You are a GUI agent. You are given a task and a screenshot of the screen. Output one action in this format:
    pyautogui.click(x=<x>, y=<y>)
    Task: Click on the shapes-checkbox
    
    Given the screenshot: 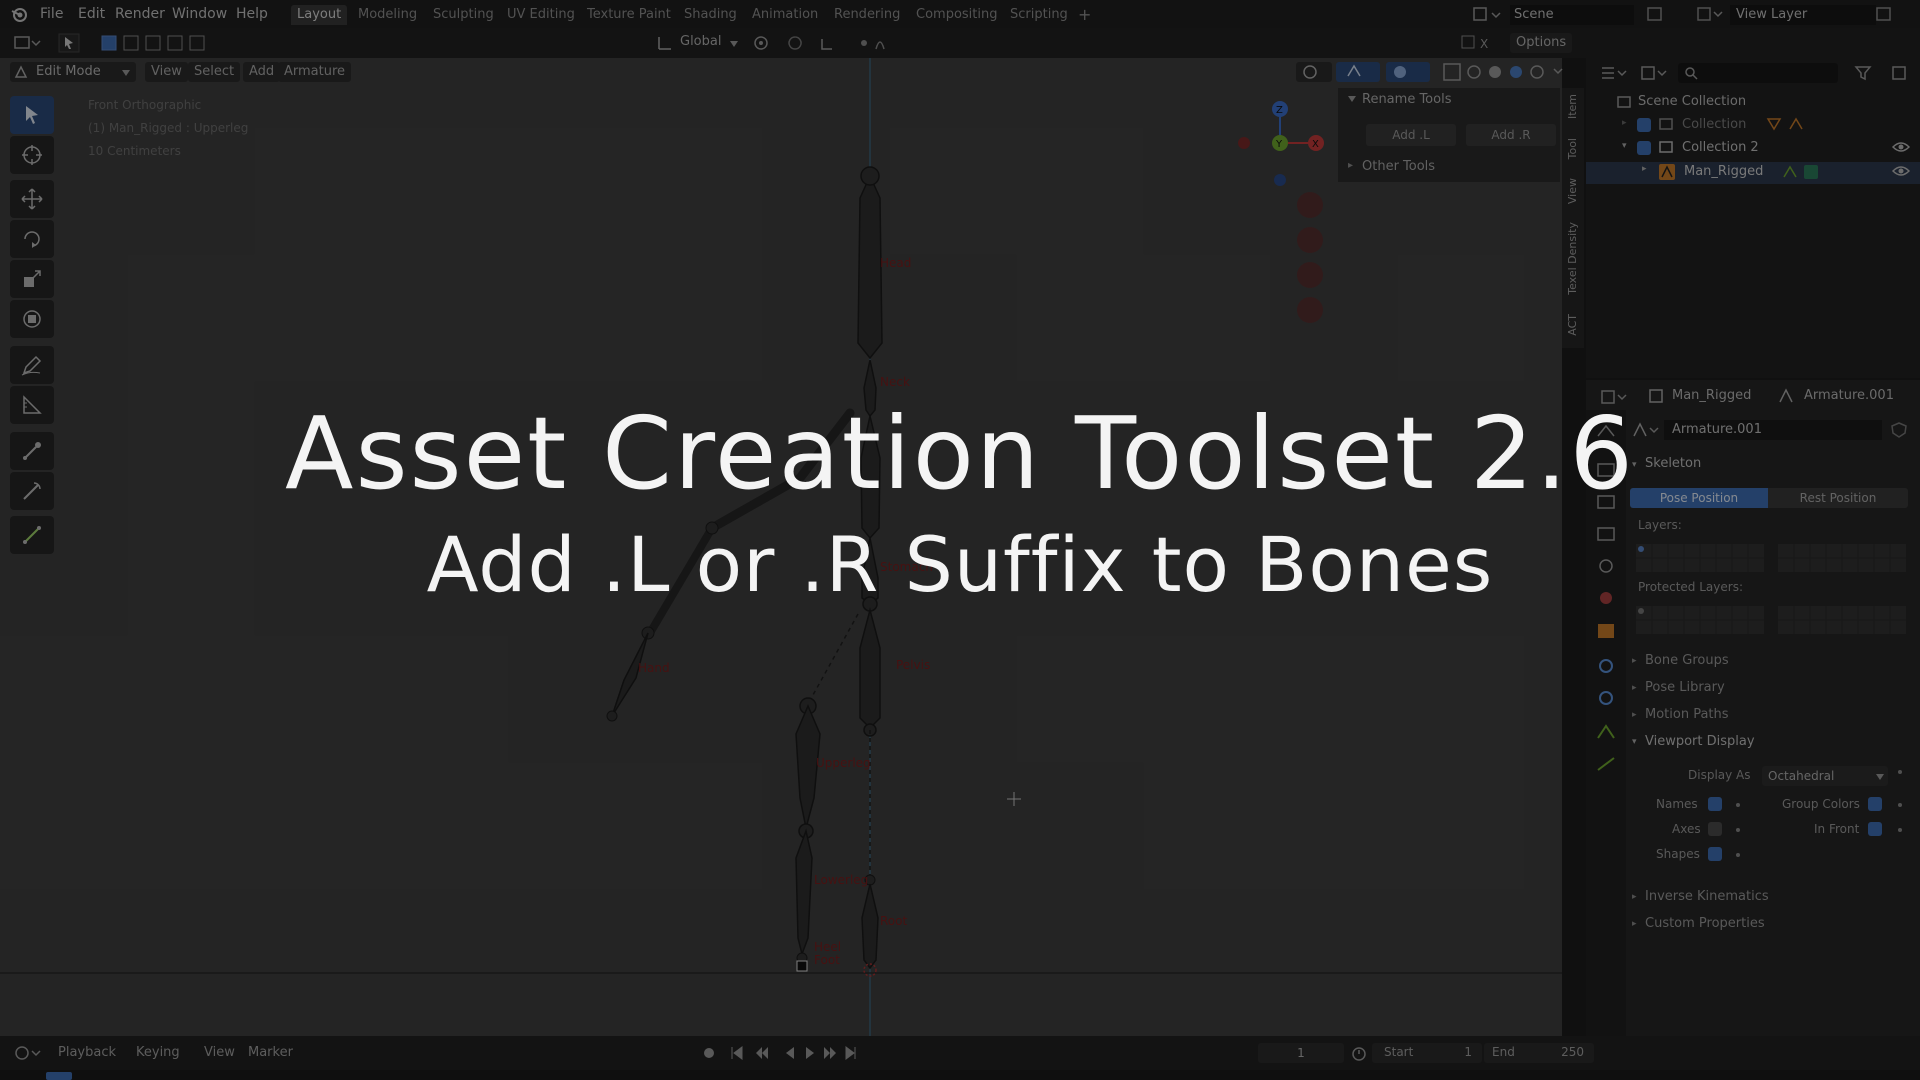 What is the action you would take?
    pyautogui.click(x=1715, y=854)
    